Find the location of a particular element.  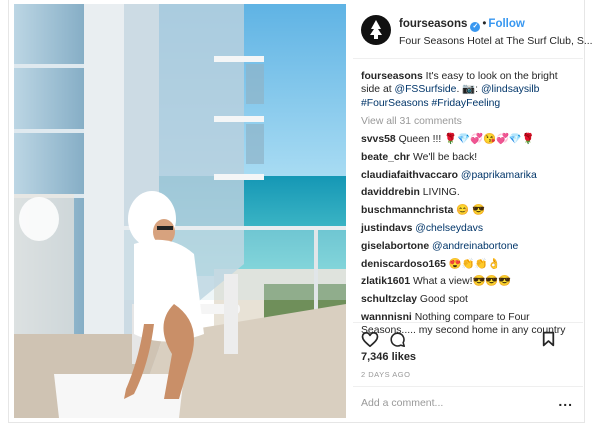

comment-username: buschmannchrista is located at coordinates (407, 210).